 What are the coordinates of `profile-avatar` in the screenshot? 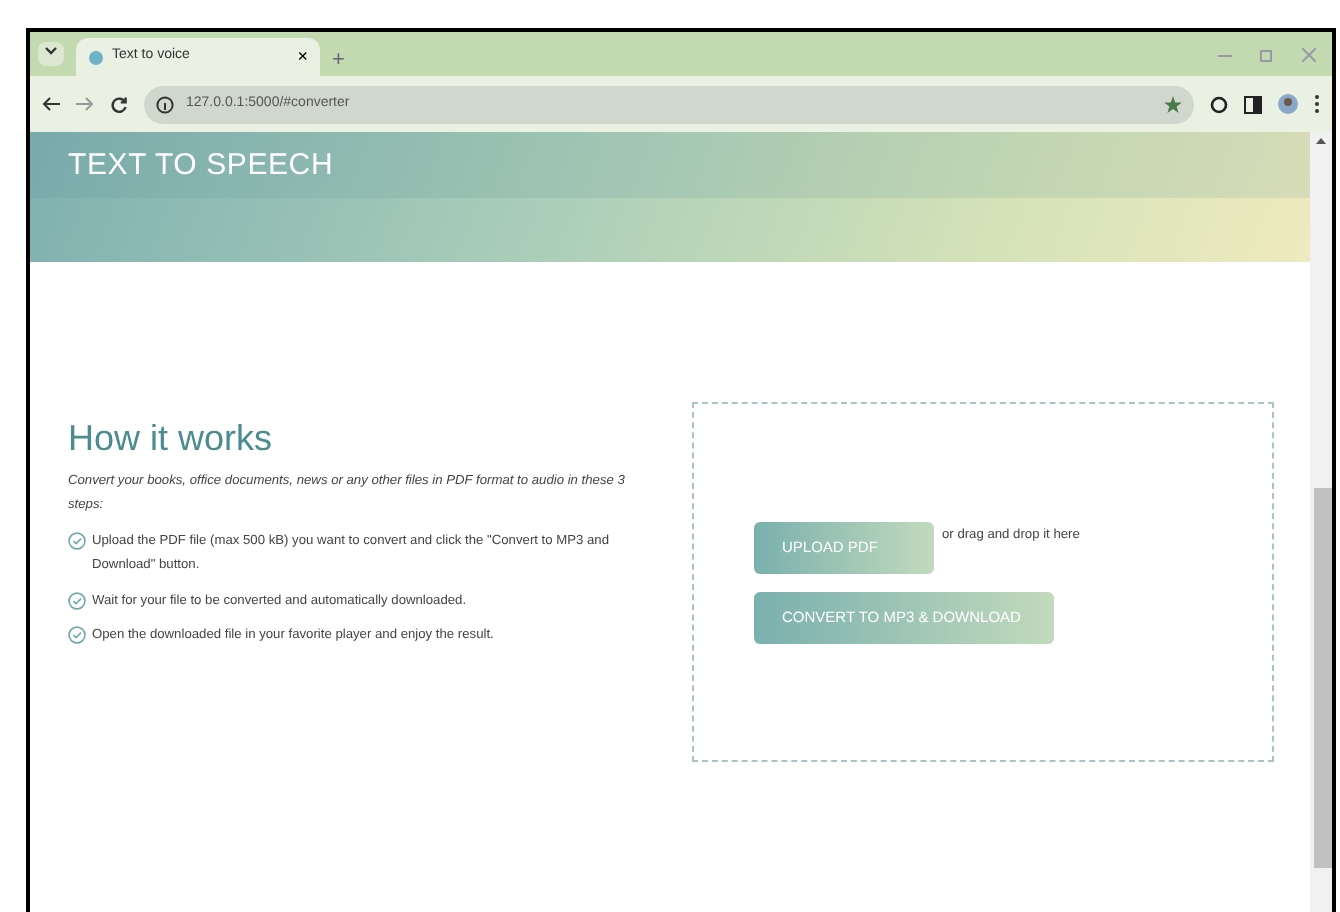 It's located at (1288, 104).